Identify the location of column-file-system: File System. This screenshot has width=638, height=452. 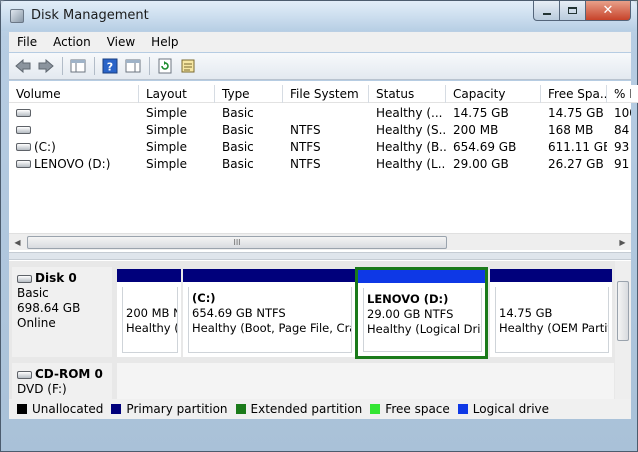
(326, 94).